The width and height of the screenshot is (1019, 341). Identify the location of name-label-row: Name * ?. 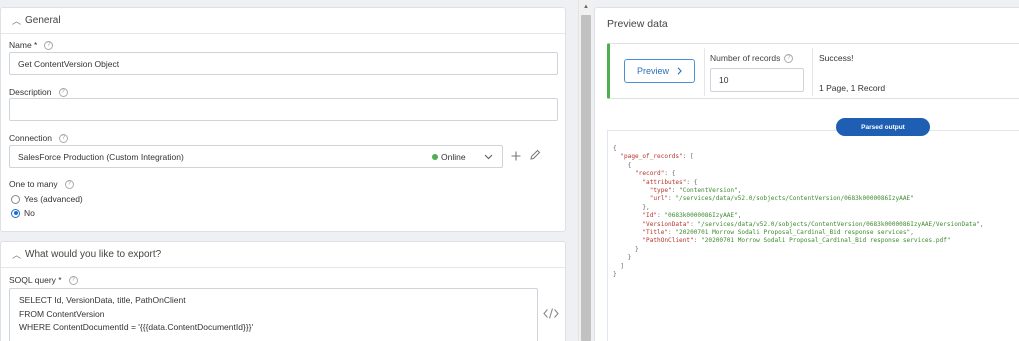
(31, 45).